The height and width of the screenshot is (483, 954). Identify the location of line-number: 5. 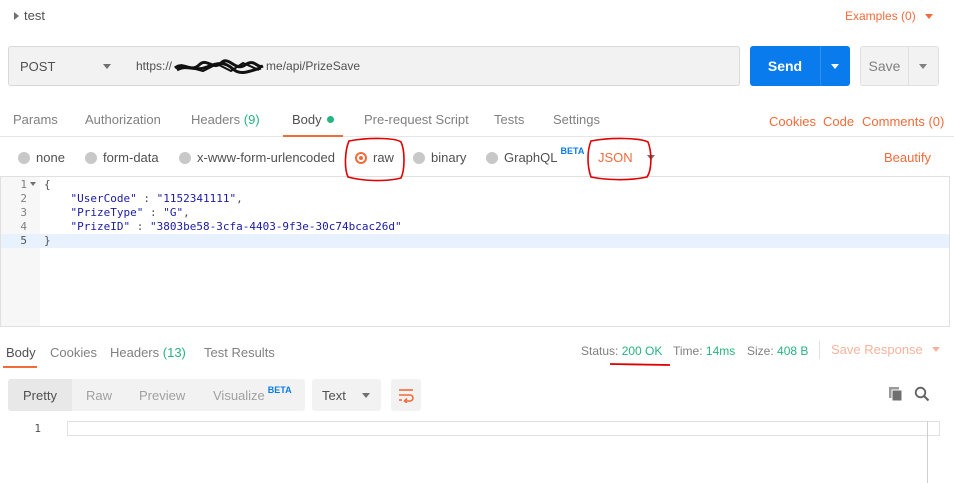
(23, 240).